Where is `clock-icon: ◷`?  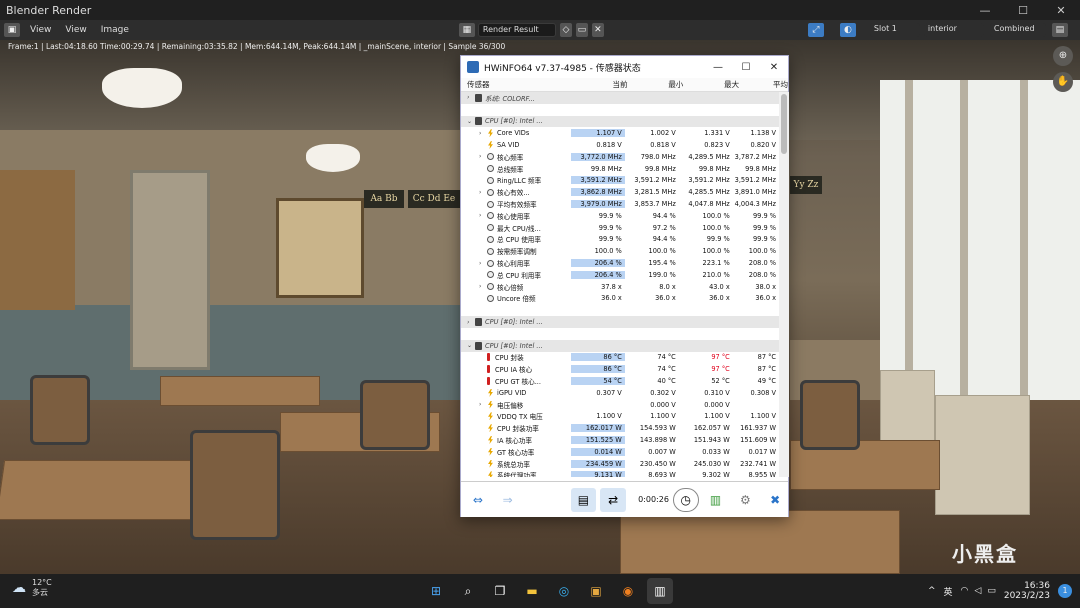 clock-icon: ◷ is located at coordinates (685, 499).